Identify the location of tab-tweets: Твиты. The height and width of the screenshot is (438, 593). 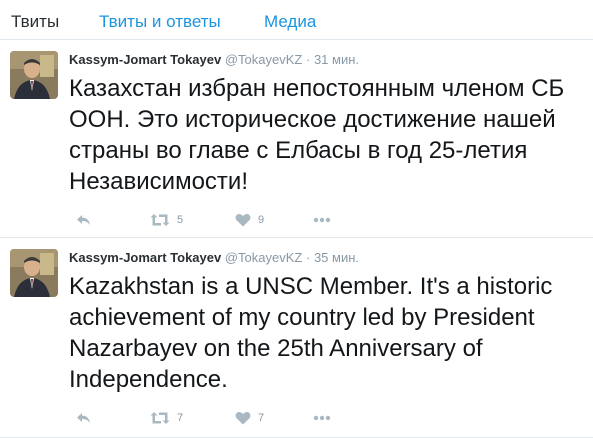
(35, 22).